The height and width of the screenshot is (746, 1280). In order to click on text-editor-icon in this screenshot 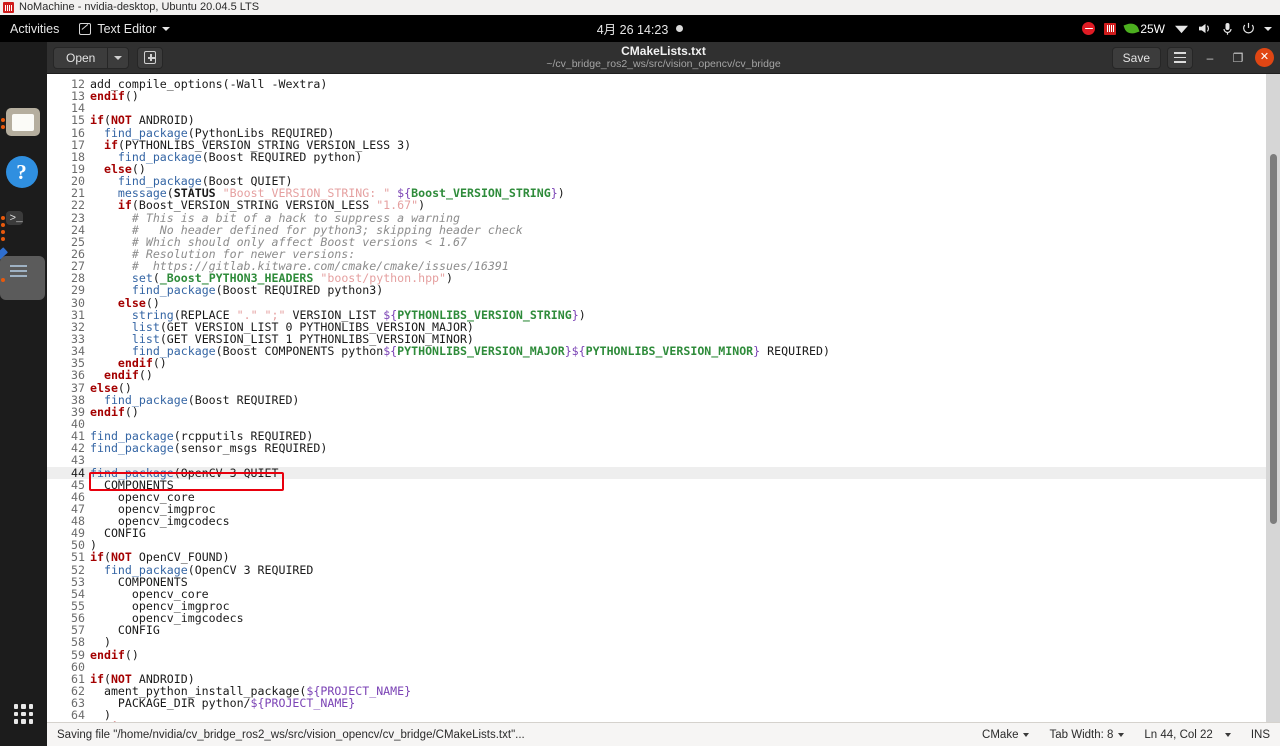, I will do `click(85, 28)`.